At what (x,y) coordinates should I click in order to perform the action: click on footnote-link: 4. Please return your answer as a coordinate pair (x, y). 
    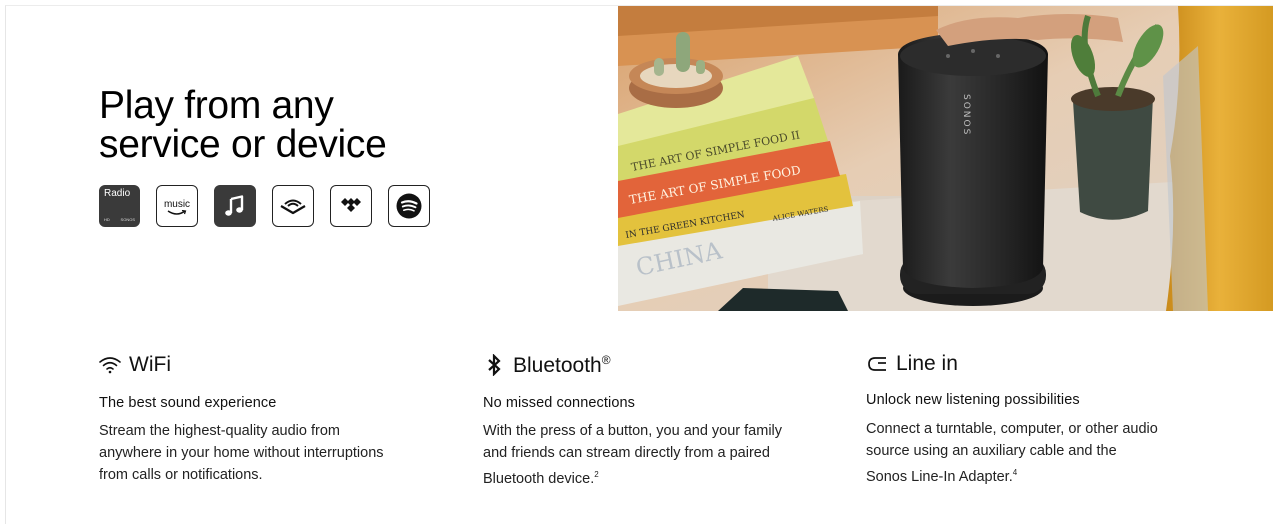
    Looking at the image, I should click on (1015, 472).